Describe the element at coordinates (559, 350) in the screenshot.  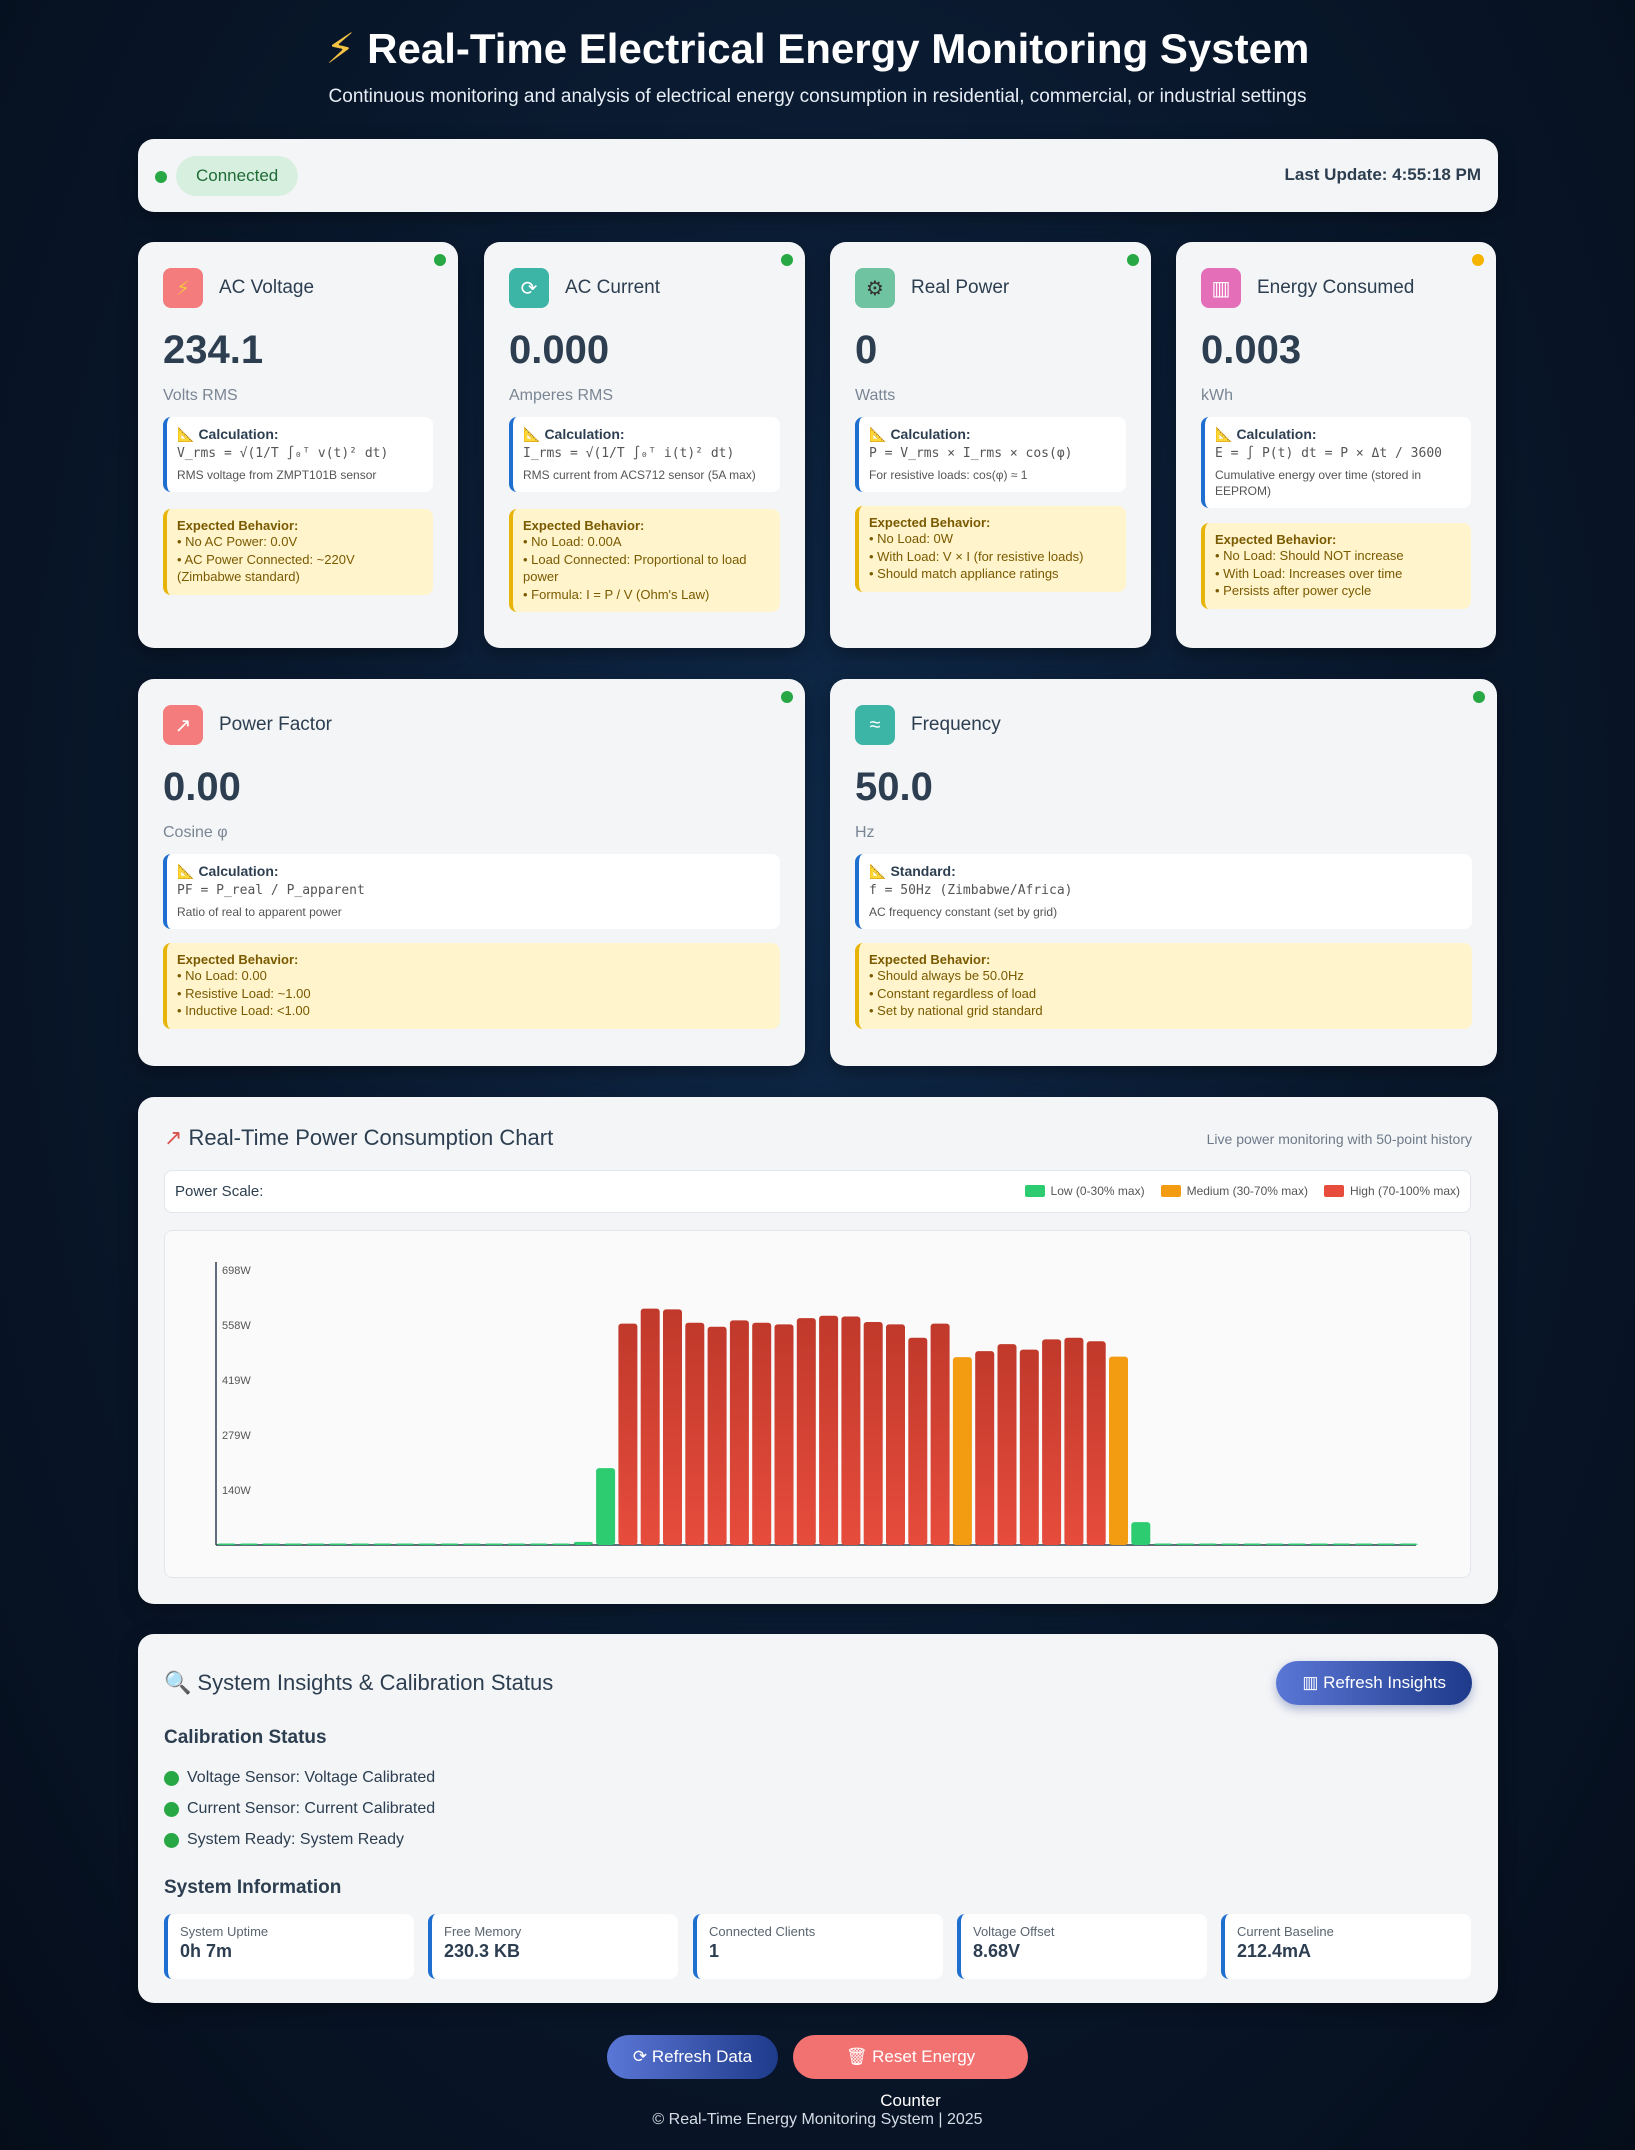
I see `current-value: 0.000` at that location.